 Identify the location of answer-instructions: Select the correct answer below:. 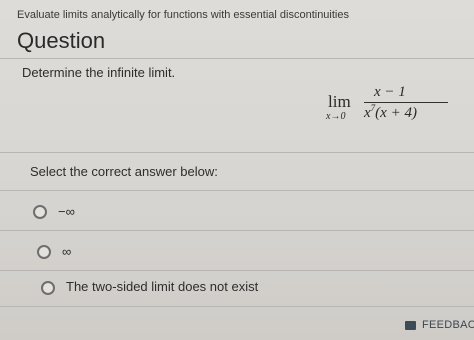
(124, 171).